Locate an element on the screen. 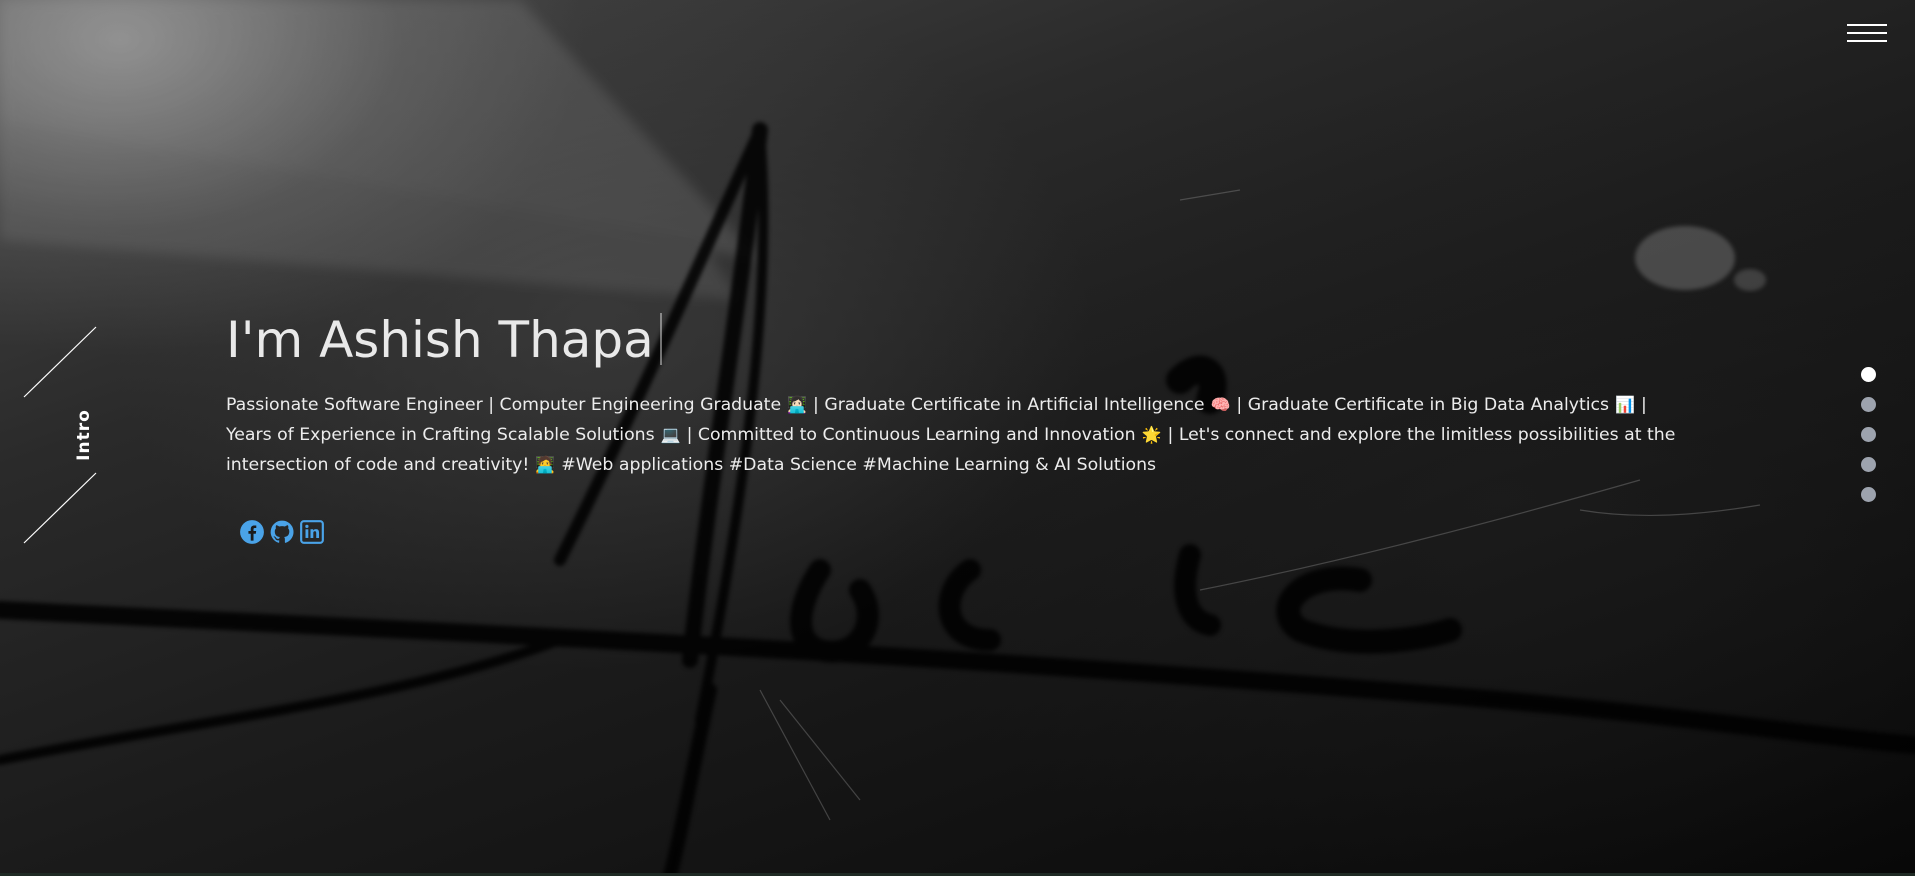 This screenshot has height=876, width=1915. laptop-emoji-icon: 💻 is located at coordinates (670, 434).